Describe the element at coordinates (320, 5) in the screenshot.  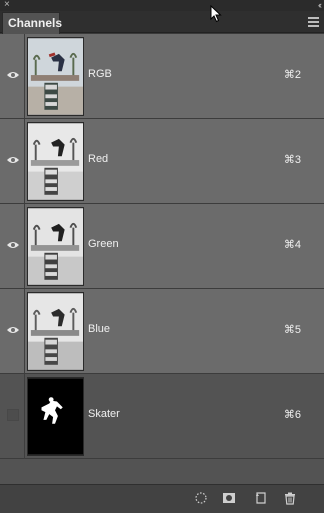
I see `collapse-panel-icon: ‹‹` at that location.